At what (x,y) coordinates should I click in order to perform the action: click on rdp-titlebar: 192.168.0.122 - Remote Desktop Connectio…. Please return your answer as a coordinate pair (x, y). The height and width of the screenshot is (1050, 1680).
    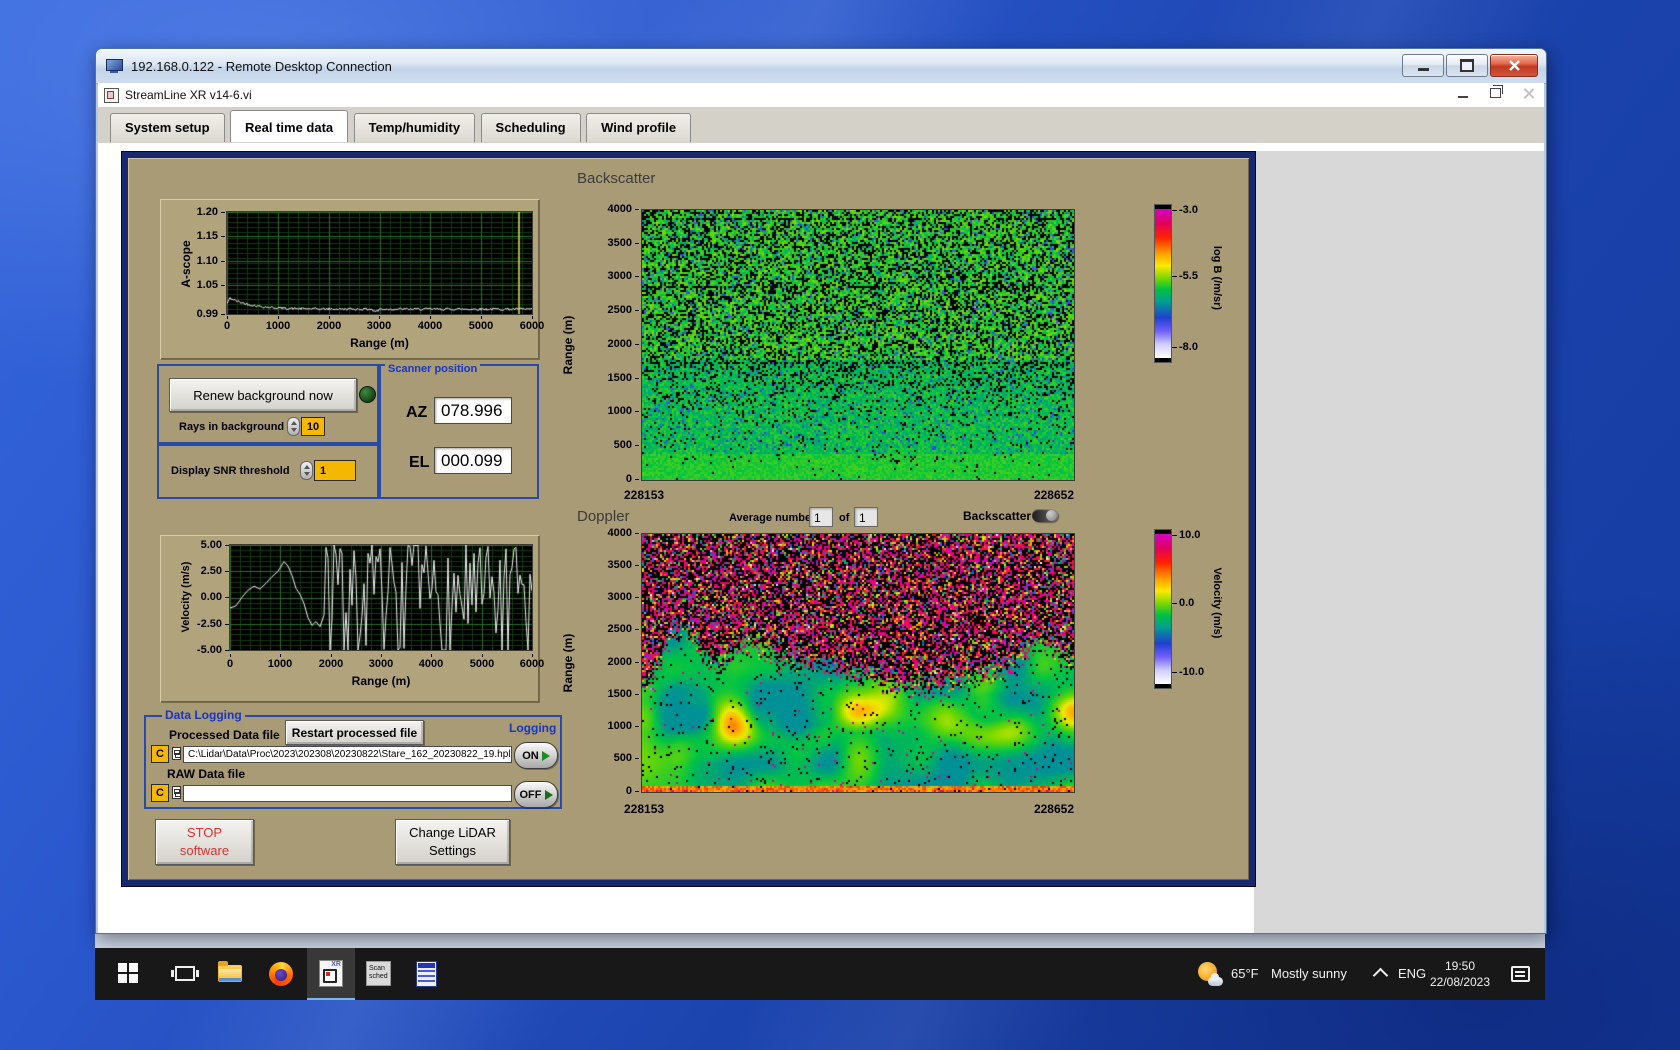
    Looking at the image, I should click on (821, 66).